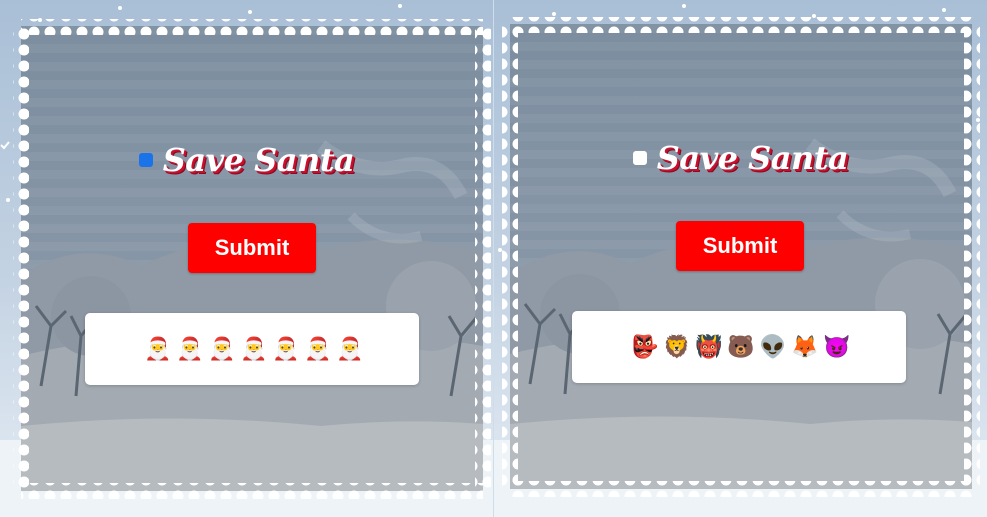 This screenshot has width=987, height=517. Describe the element at coordinates (709, 346) in the screenshot. I see `ogre-icon: 👹` at that location.